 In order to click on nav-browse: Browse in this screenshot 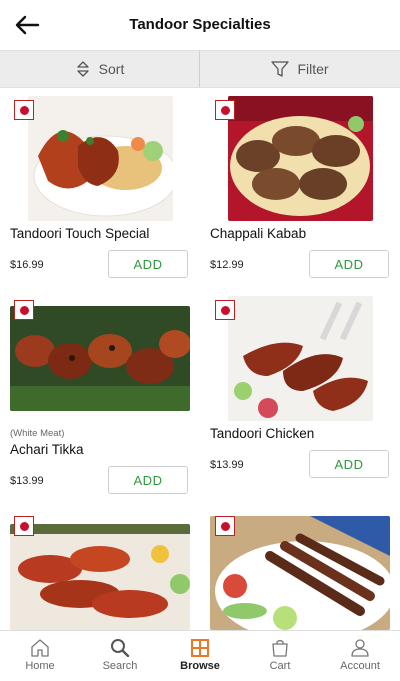, I will do `click(200, 656)`.